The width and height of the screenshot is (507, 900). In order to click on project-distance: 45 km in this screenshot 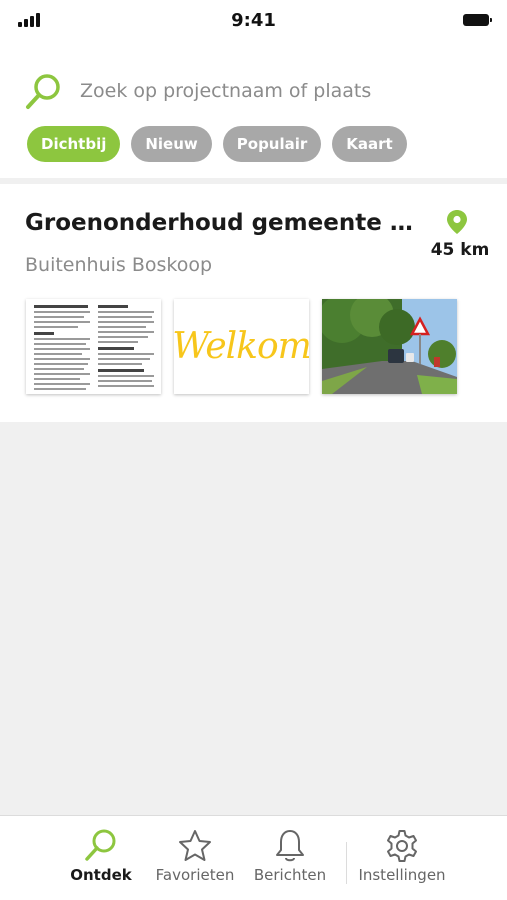, I will do `click(460, 250)`.